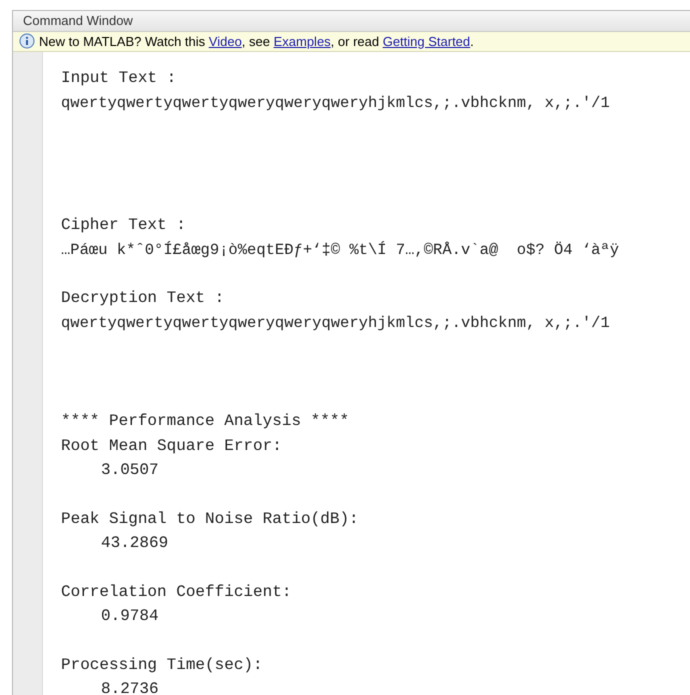 This screenshot has height=695, width=690. Describe the element at coordinates (210, 519) in the screenshot. I see `output-label: Peak Signal to Noise Ratio(dB):` at that location.